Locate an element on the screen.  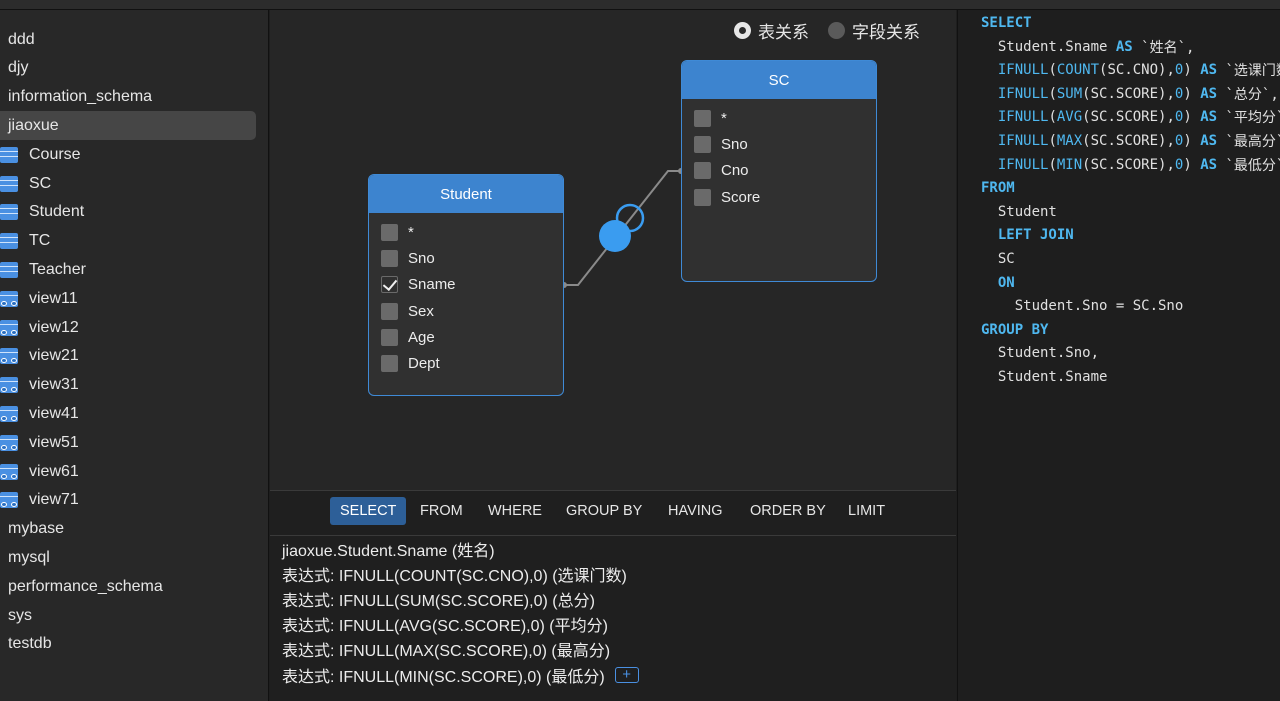
sidebar-item-testdb: testdb is located at coordinates (134, 644).